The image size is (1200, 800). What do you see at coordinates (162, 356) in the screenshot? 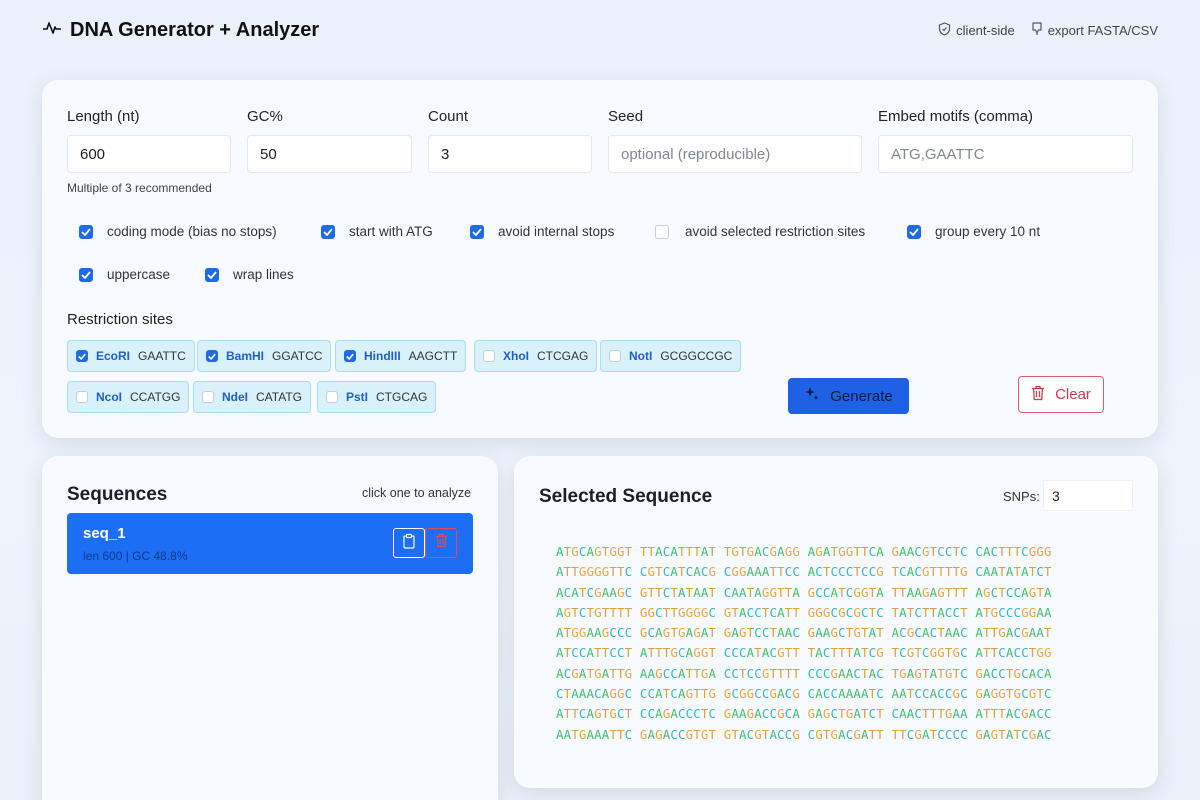
I see `site-seq: GAATTC` at bounding box center [162, 356].